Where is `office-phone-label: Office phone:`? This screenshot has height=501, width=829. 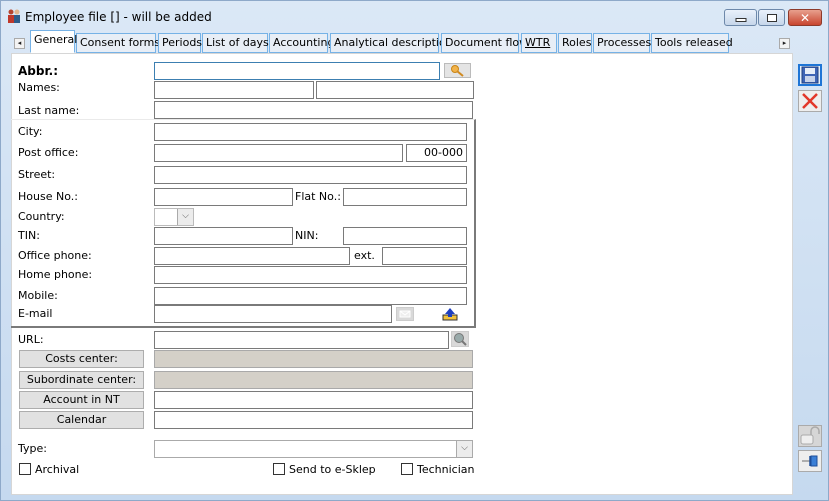 office-phone-label: Office phone: is located at coordinates (55, 255).